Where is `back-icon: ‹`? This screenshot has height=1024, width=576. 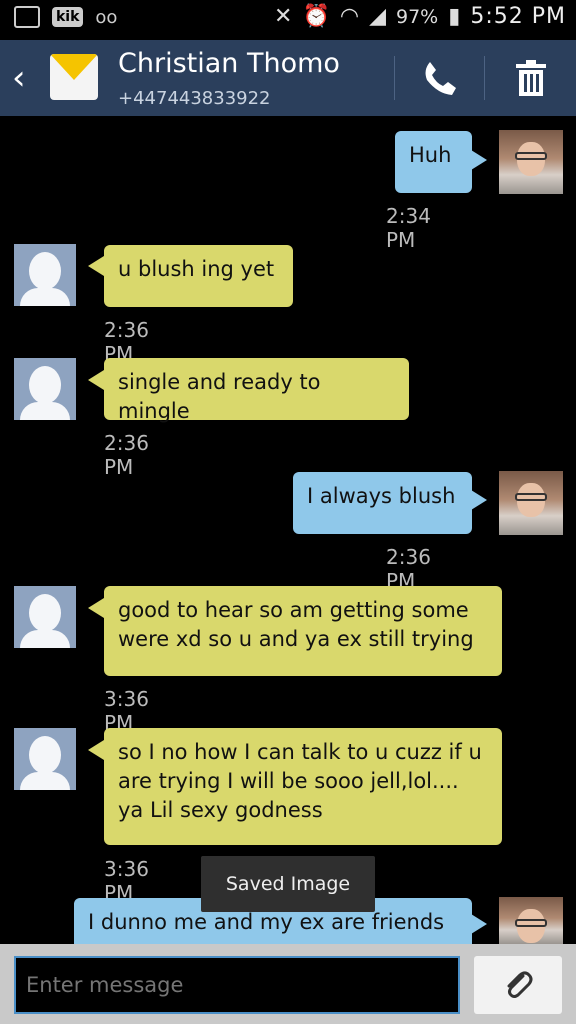 back-icon: ‹ is located at coordinates (19, 78).